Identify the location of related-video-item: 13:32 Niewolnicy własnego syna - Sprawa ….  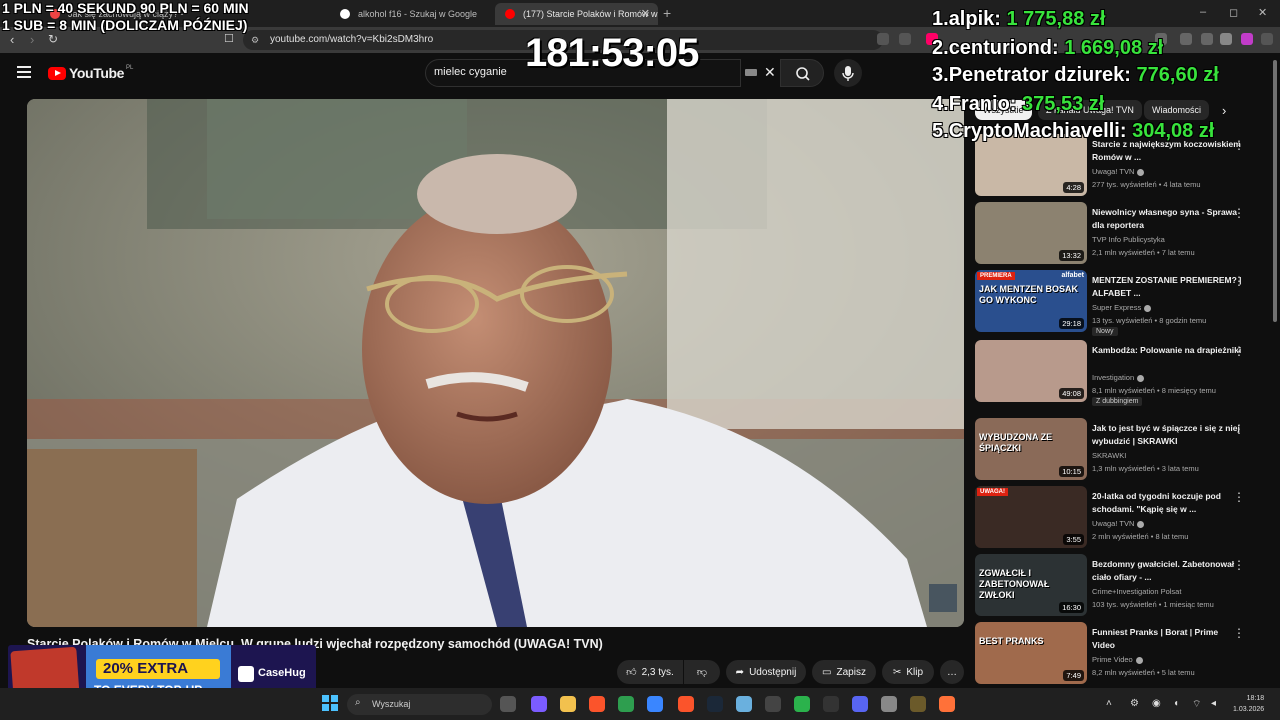
(1117, 235).